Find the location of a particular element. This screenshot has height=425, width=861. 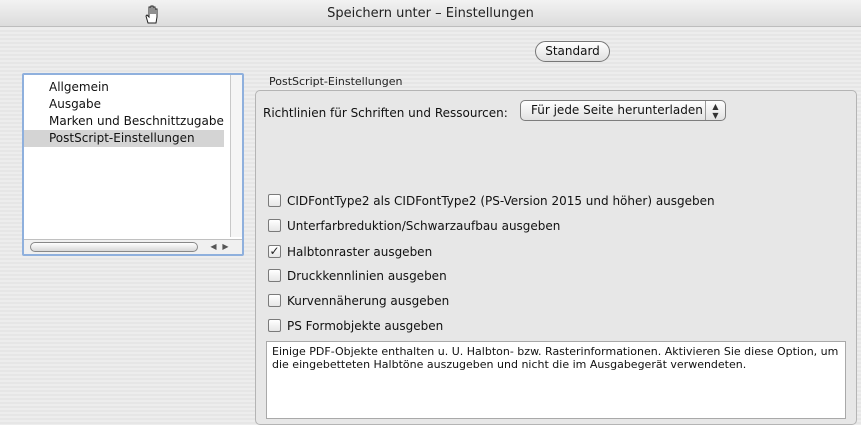

section-title: PostScript-Einstellungen is located at coordinates (336, 81).